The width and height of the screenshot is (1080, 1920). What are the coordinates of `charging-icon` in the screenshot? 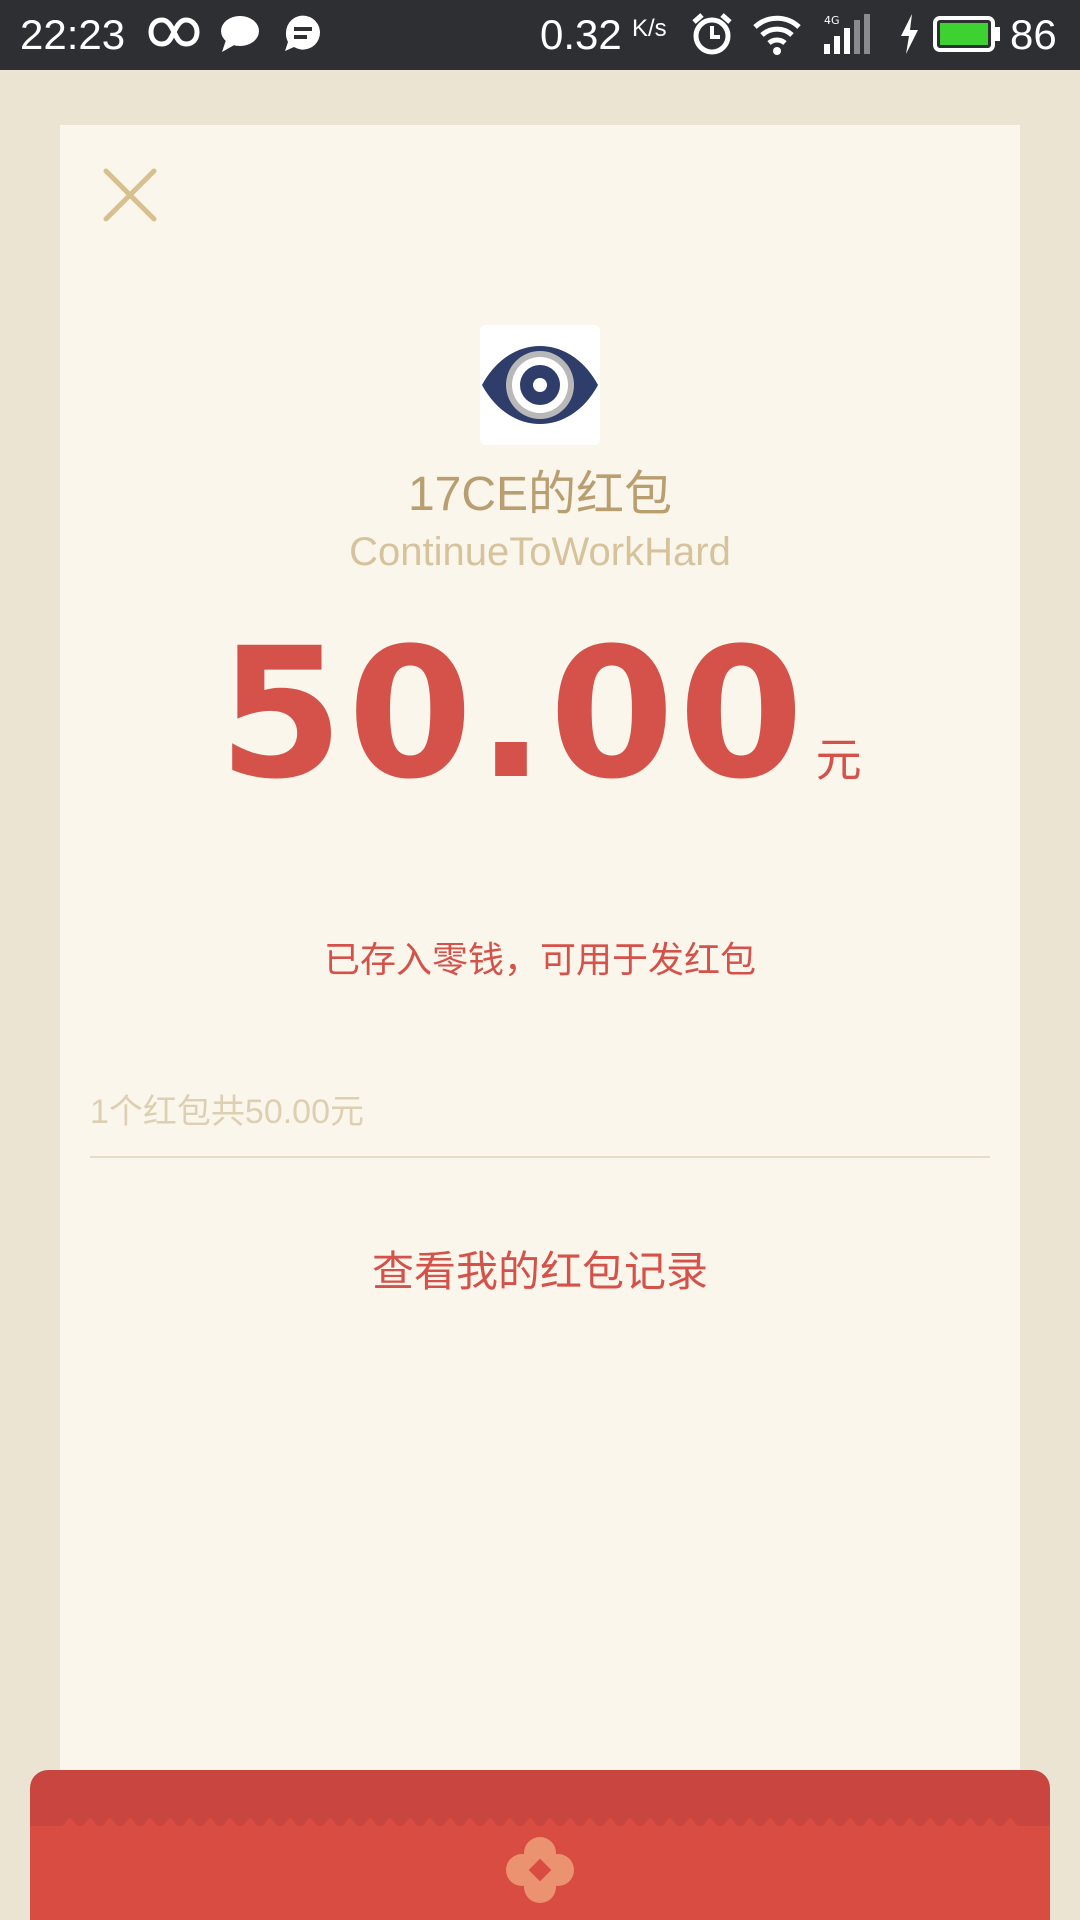 It's located at (909, 34).